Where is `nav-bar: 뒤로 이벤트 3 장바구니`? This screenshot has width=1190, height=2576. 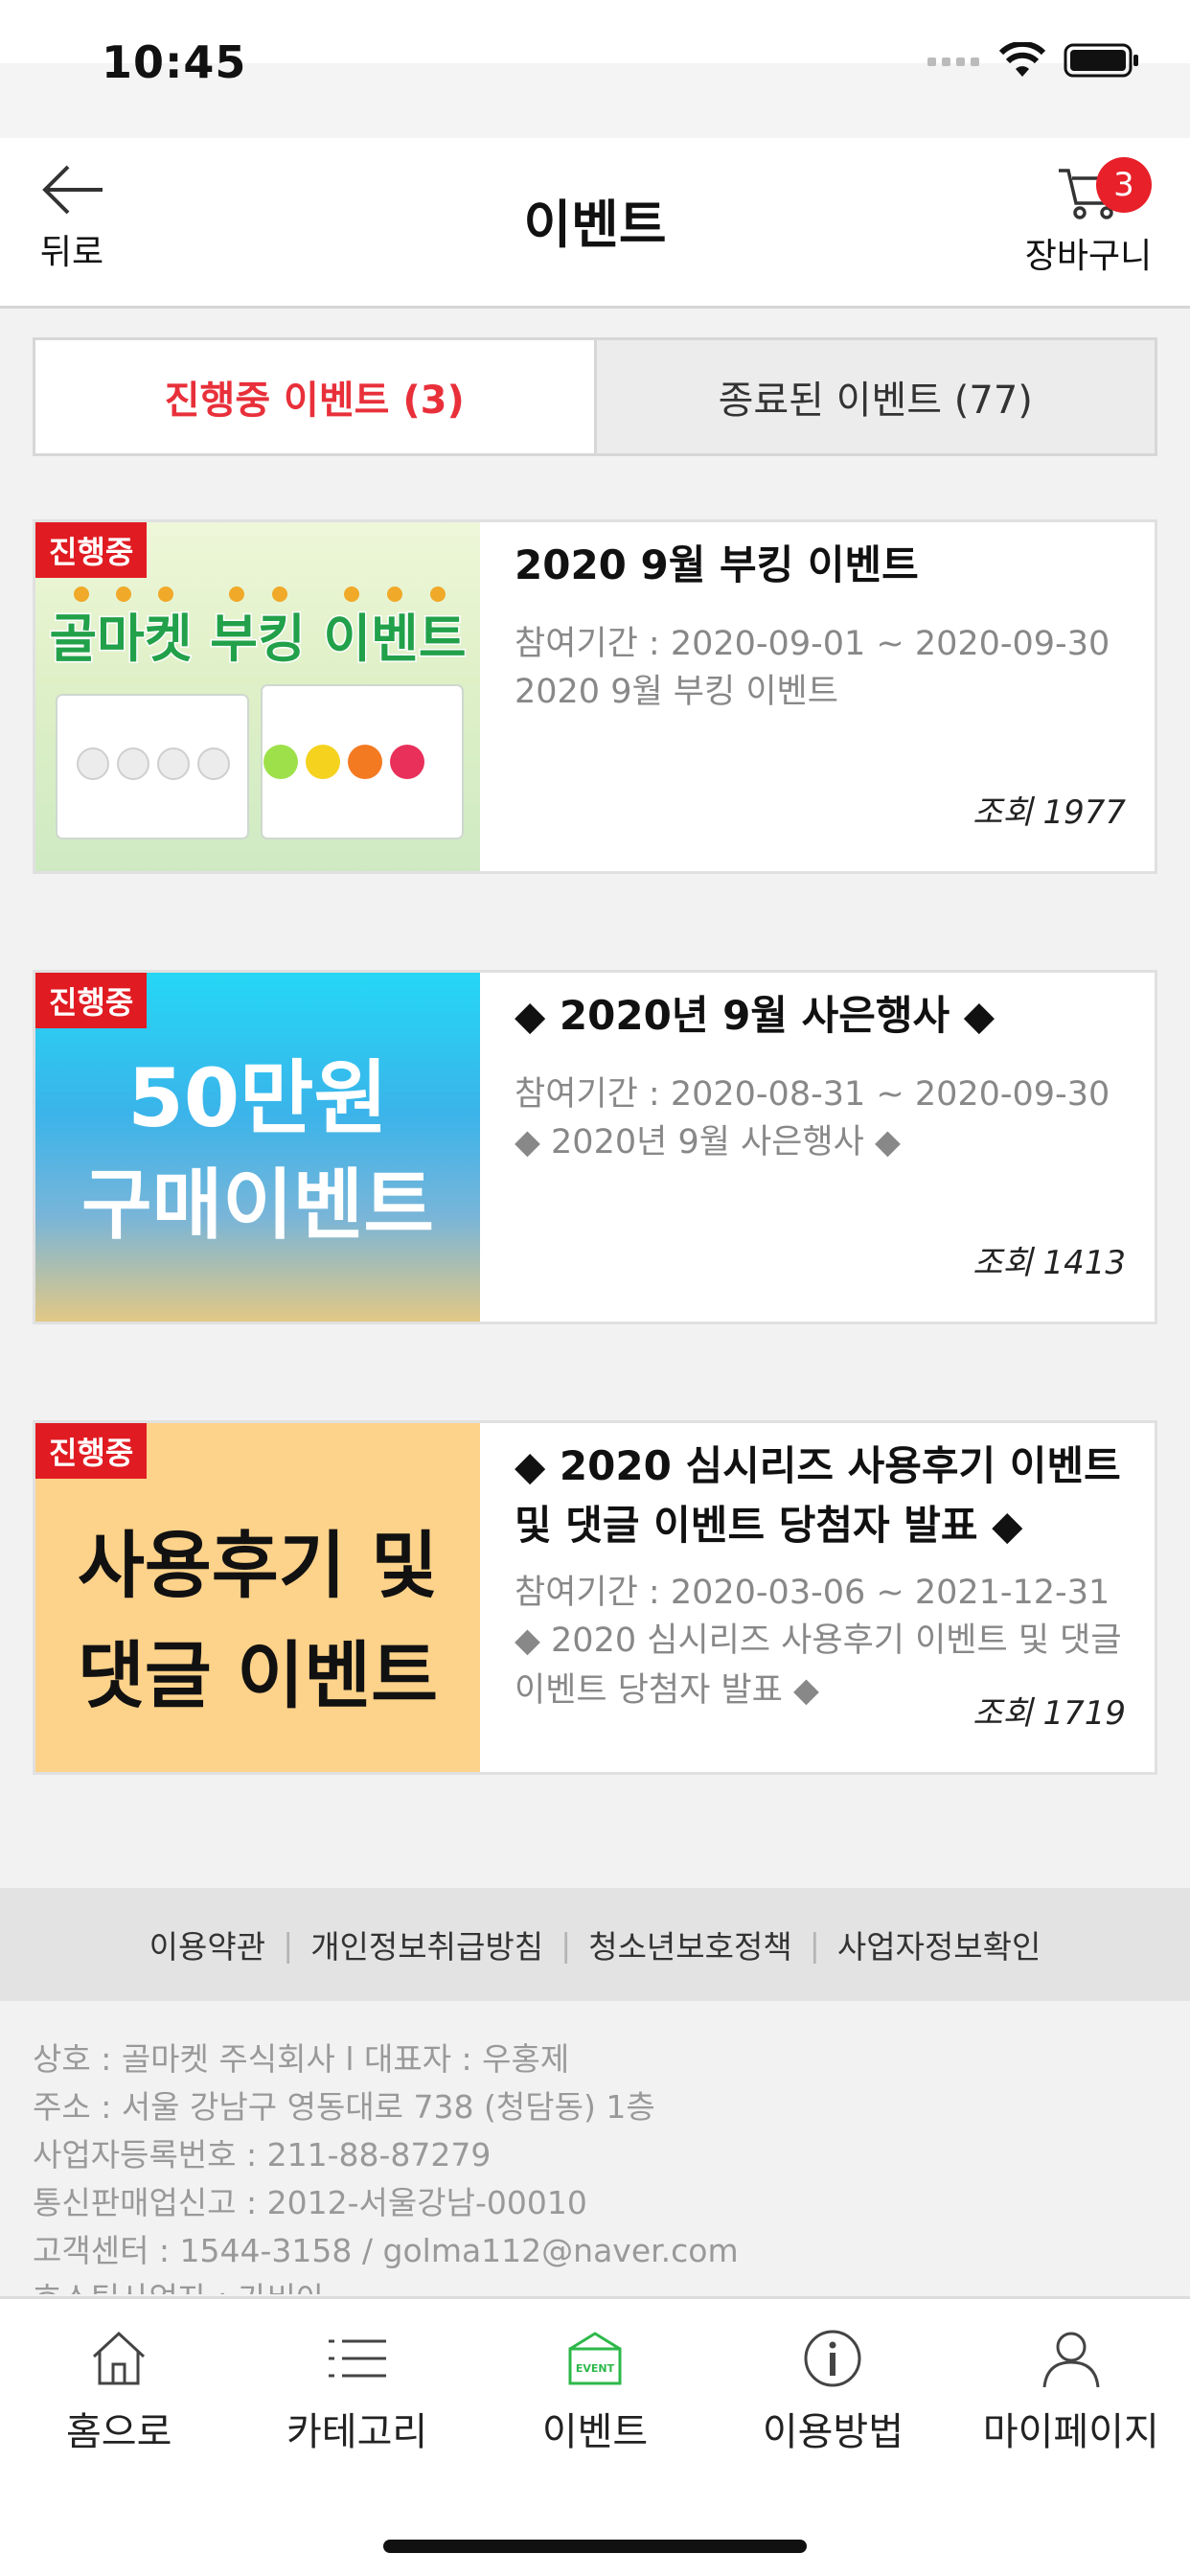 nav-bar: 뒤로 이벤트 3 장바구니 is located at coordinates (595, 223).